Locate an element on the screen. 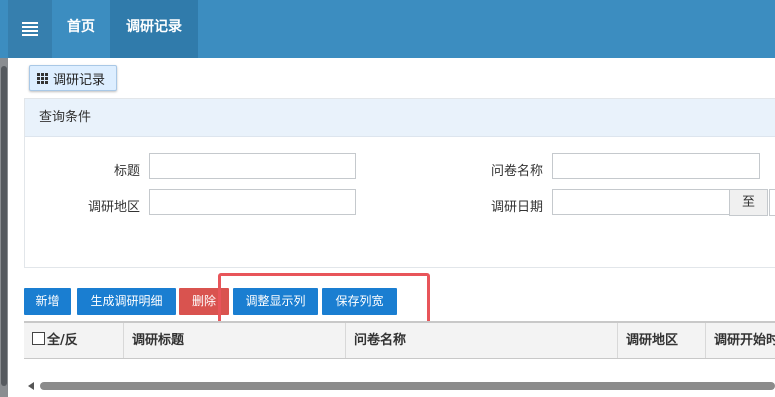  tab-survey-records: 调研记录 is located at coordinates (73, 78).